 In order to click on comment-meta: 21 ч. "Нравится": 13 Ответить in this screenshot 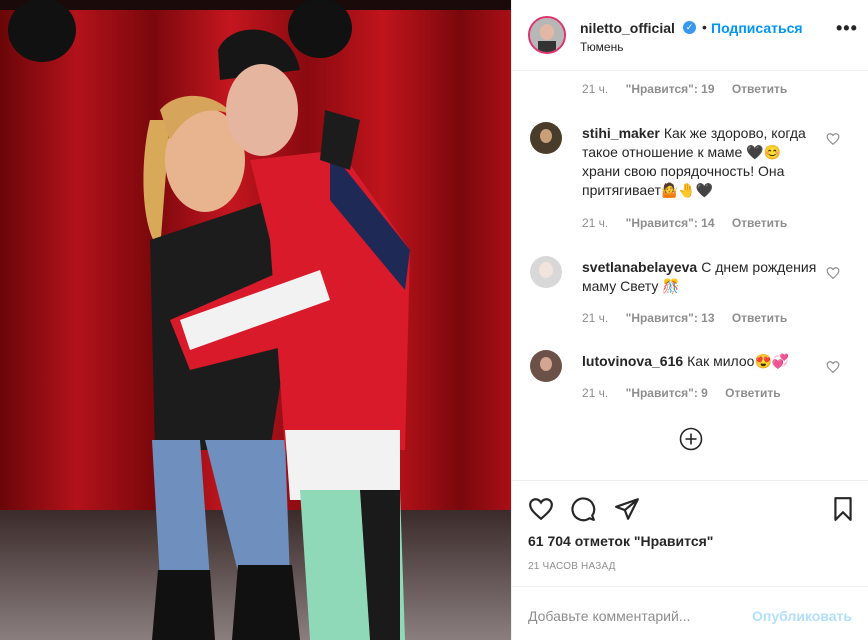, I will do `click(691, 318)`.